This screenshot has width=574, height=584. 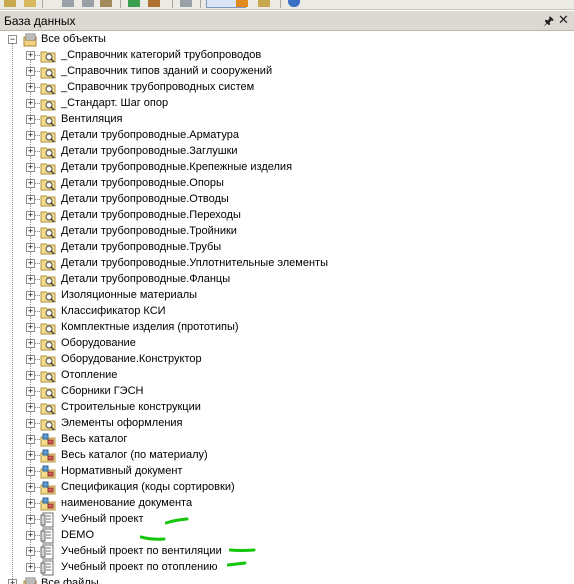 What do you see at coordinates (287, 296) in the screenshot?
I see `tree-node: + Изоляционные материалы` at bounding box center [287, 296].